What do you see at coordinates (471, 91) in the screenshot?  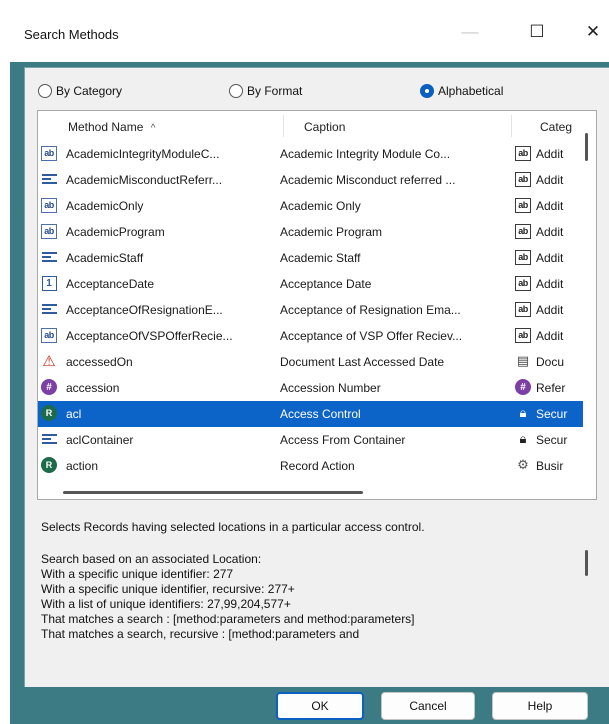 I see `radio-label: Alphabetical` at bounding box center [471, 91].